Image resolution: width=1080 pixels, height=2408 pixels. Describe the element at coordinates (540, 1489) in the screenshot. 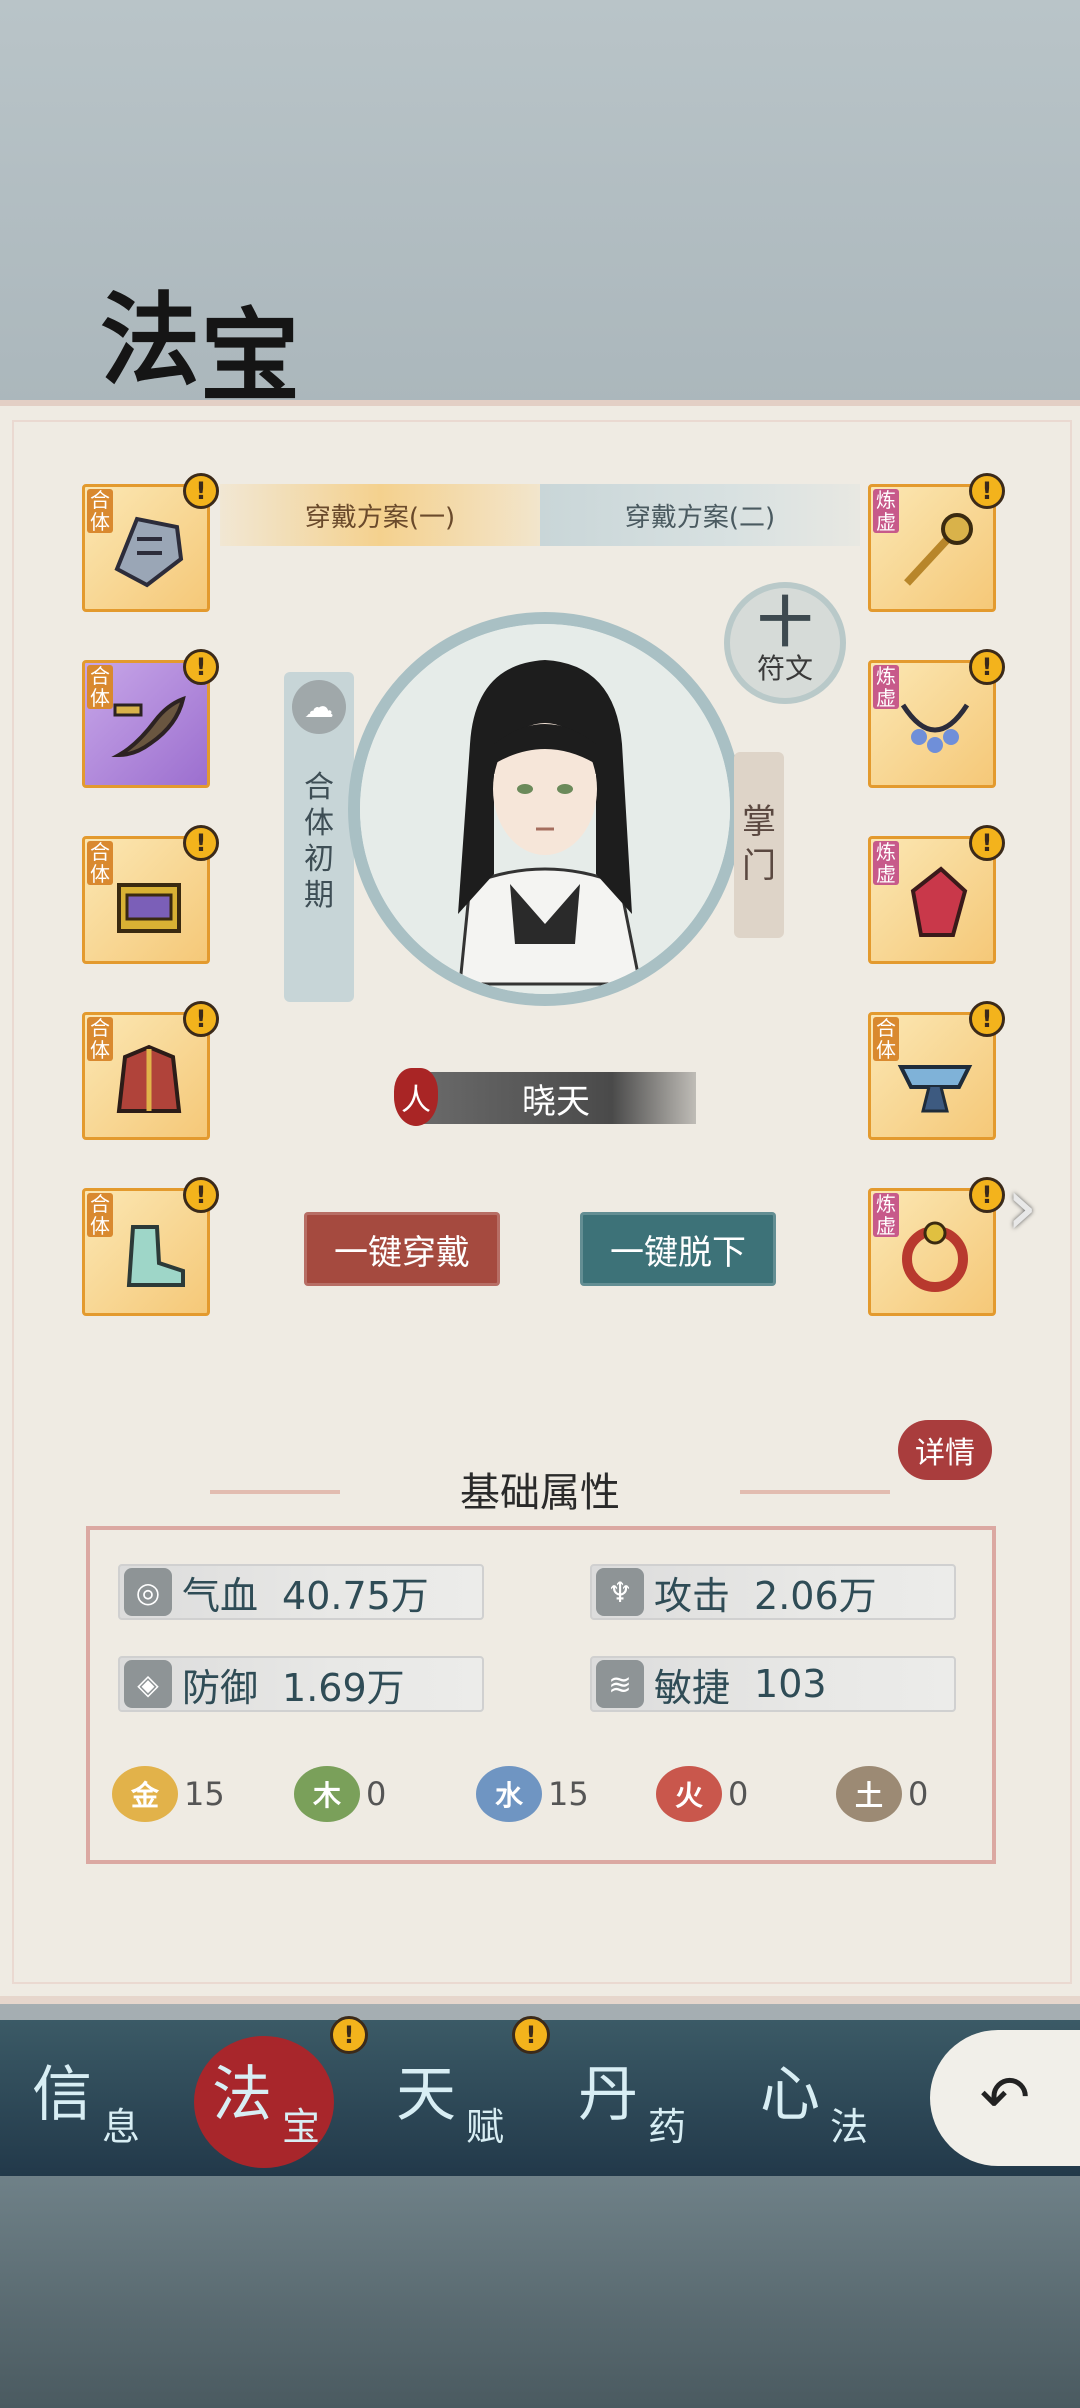

I see `section-title: 基础属性` at that location.